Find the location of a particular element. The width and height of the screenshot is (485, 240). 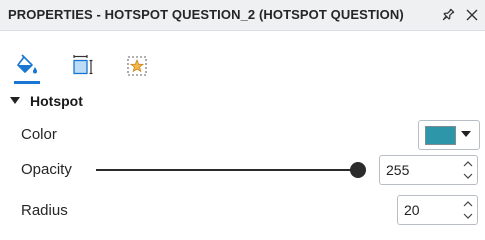

chevron-down-icon is located at coordinates (466, 134).